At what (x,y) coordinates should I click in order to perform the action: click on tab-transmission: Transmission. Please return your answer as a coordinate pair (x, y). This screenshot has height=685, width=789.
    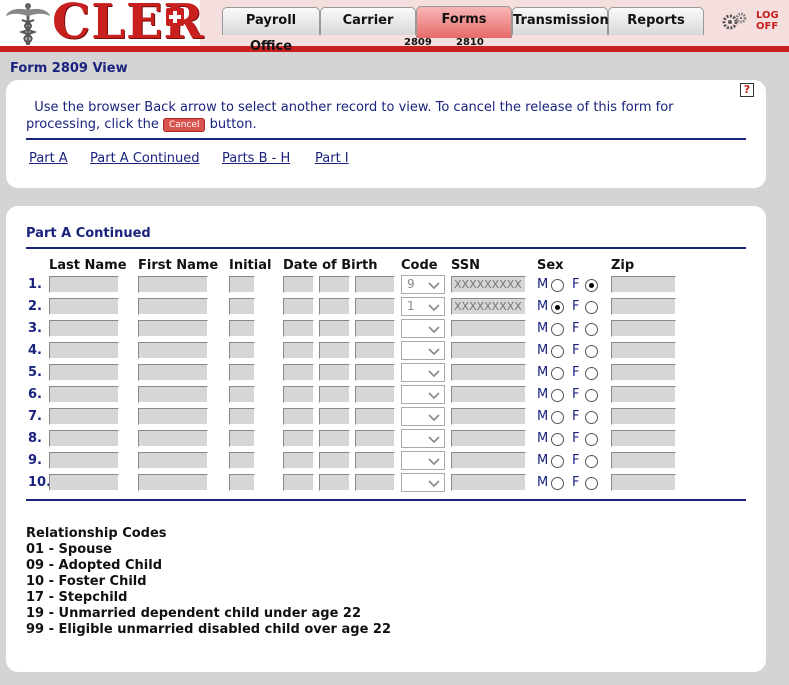
    Looking at the image, I should click on (560, 21).